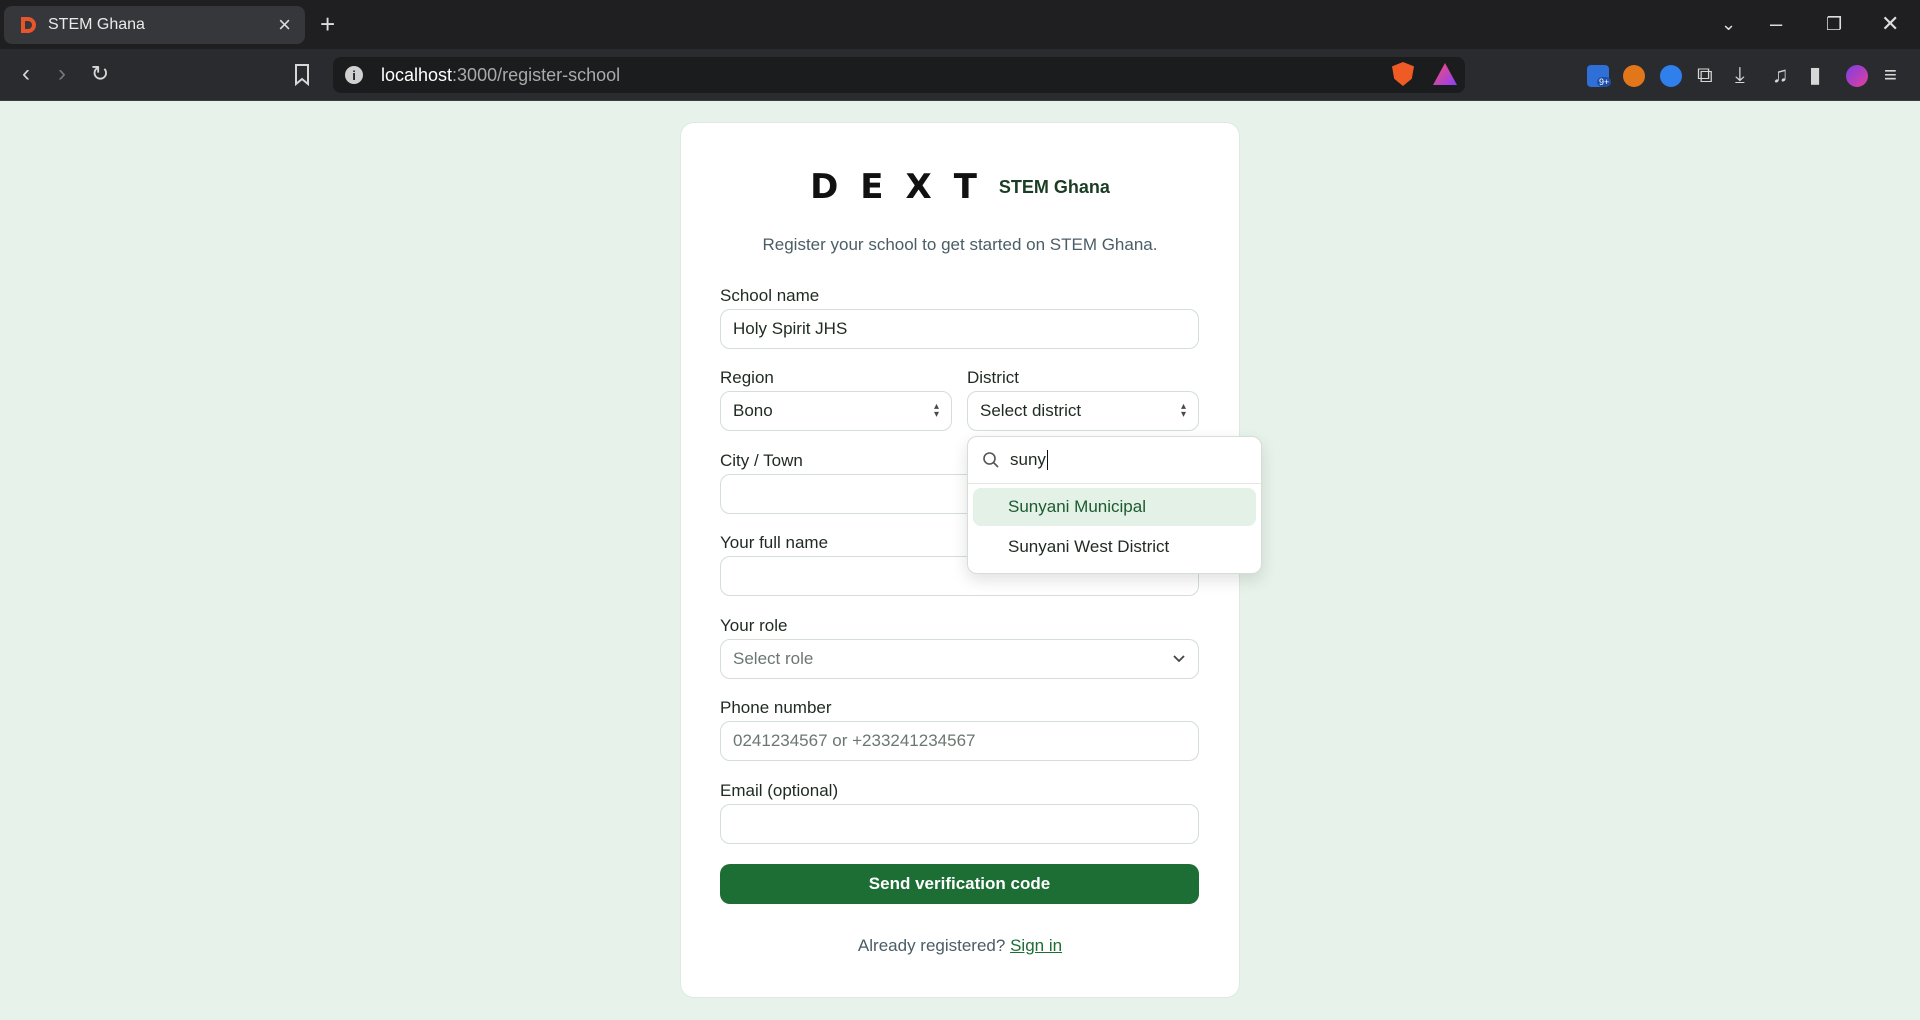 The width and height of the screenshot is (1920, 1020). I want to click on dext-logo: DEXT, so click(904, 187).